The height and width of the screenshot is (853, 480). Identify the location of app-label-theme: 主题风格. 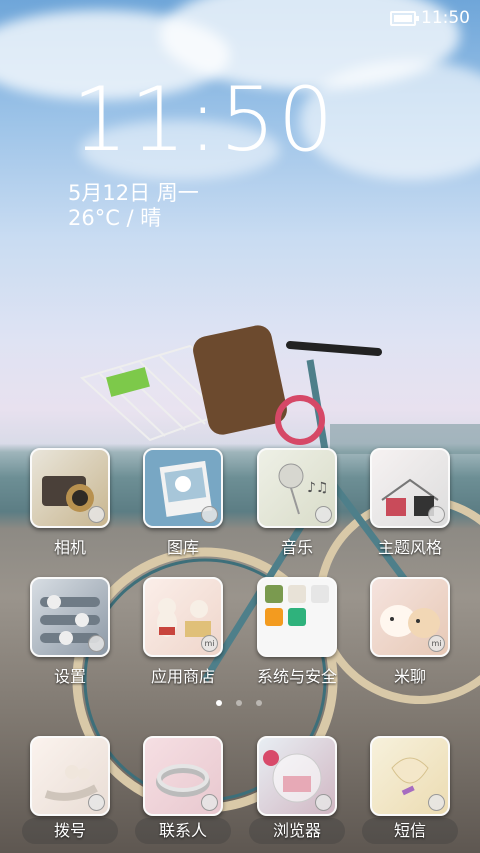
(409, 547).